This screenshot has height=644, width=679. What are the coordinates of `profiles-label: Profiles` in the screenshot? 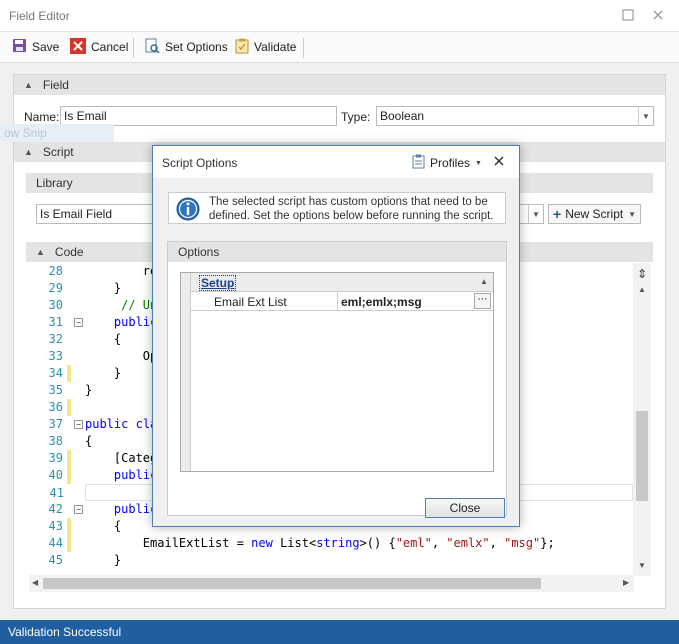 It's located at (450, 163).